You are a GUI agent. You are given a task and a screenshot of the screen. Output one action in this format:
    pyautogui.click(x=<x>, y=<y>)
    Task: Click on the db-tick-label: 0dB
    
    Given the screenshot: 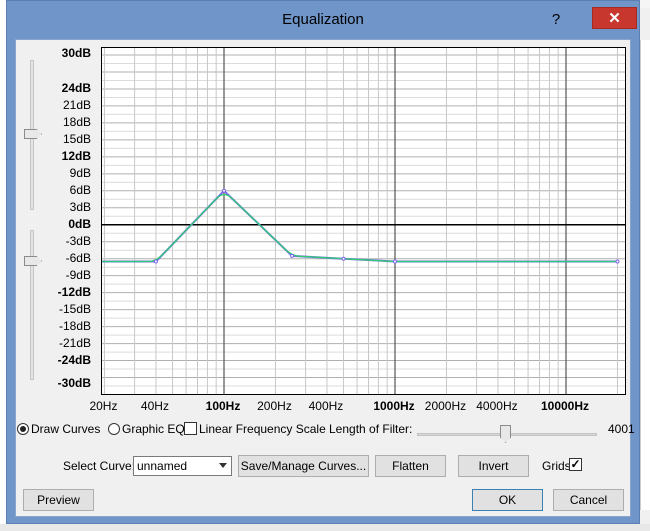 What is the action you would take?
    pyautogui.click(x=79, y=223)
    